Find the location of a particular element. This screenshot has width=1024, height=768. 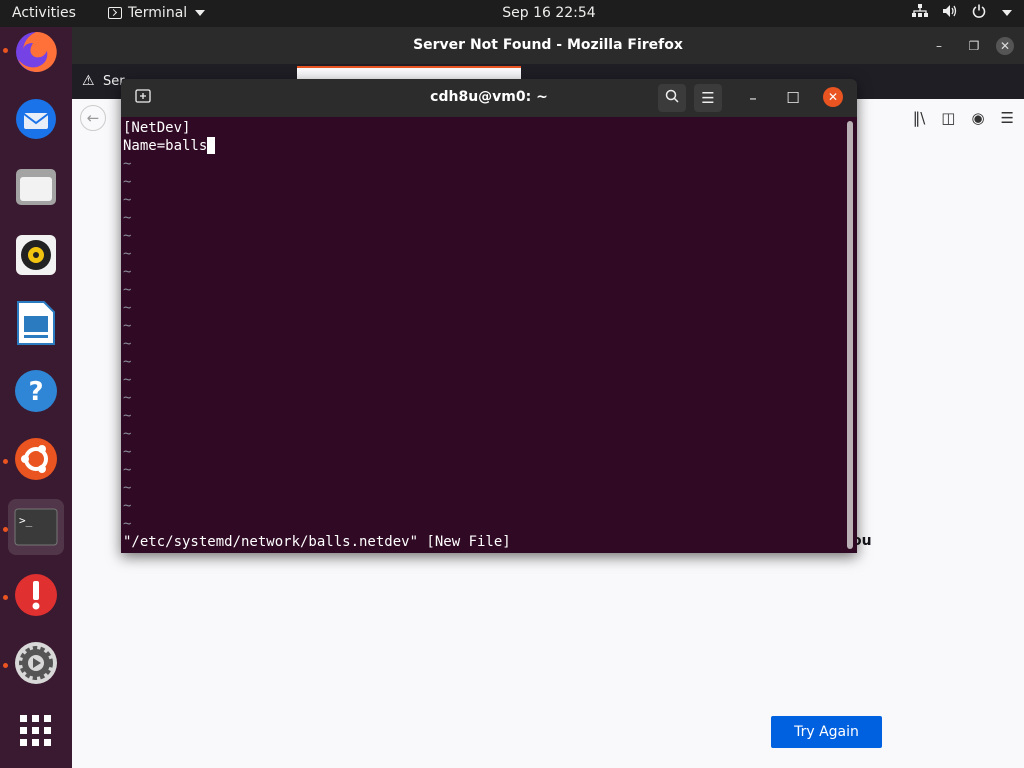

account-icon: ◉ is located at coordinates (977, 118).